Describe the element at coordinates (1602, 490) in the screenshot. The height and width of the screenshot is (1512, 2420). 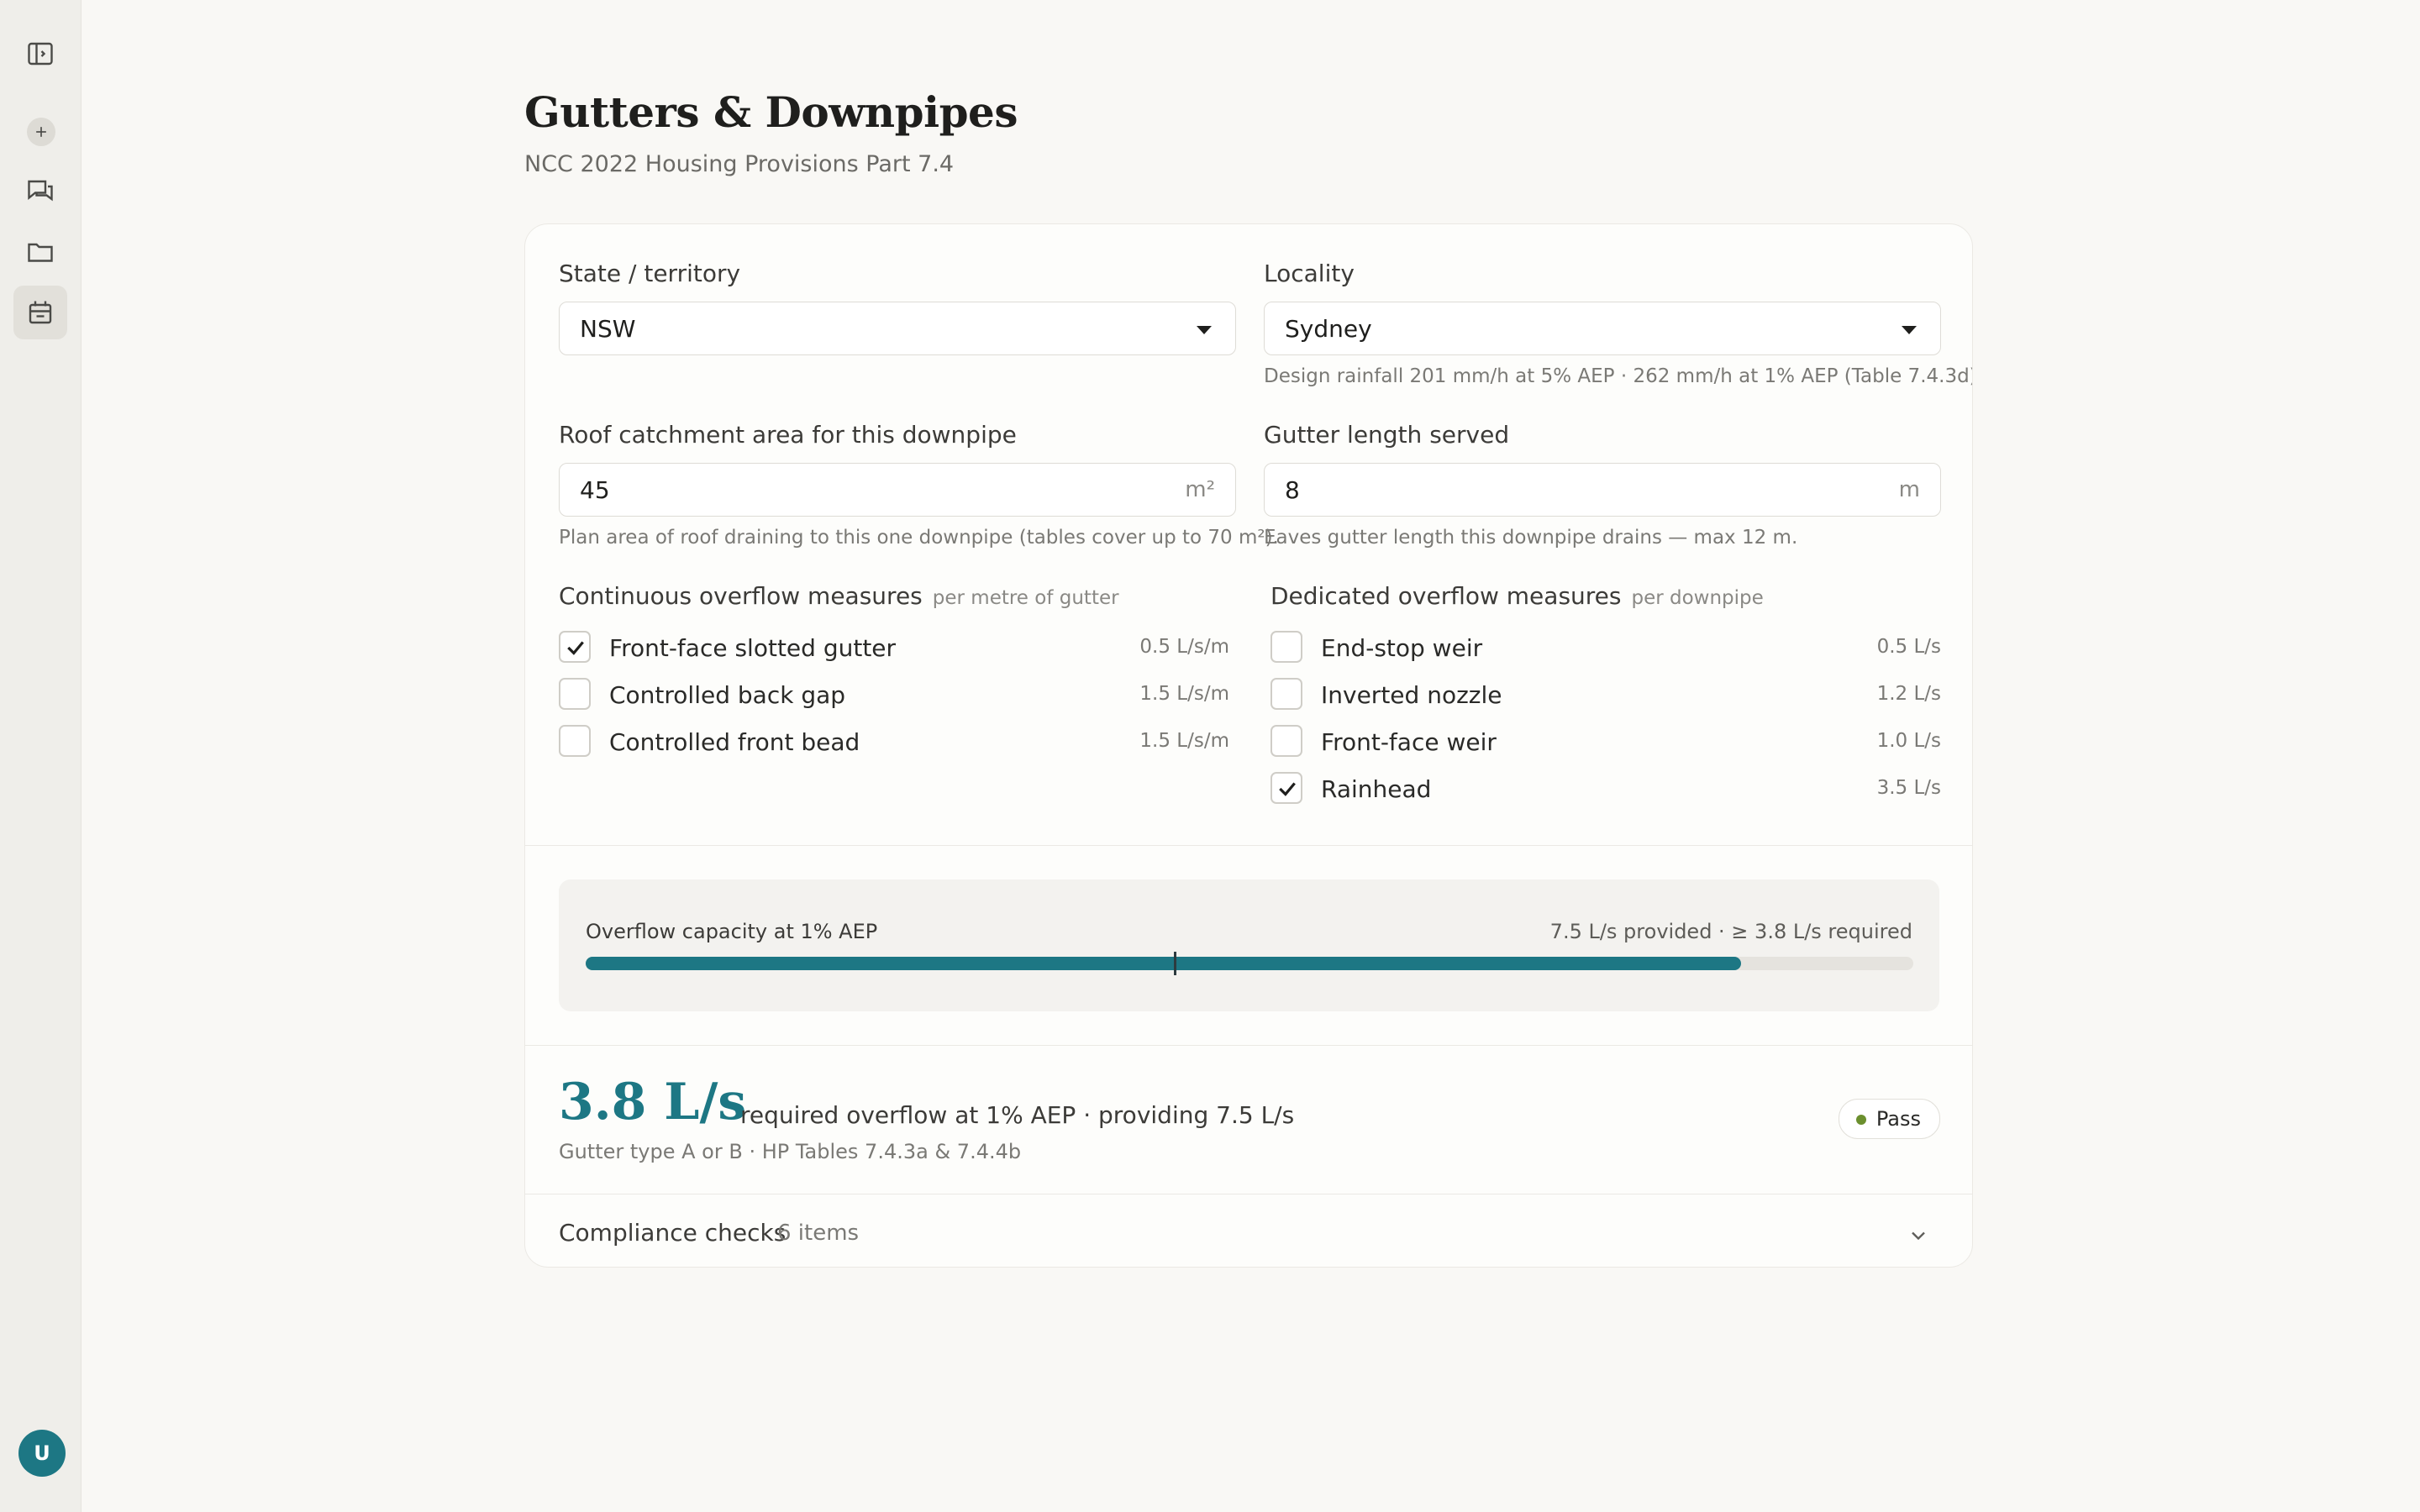
I see `gutter-length-input: 8 m` at that location.